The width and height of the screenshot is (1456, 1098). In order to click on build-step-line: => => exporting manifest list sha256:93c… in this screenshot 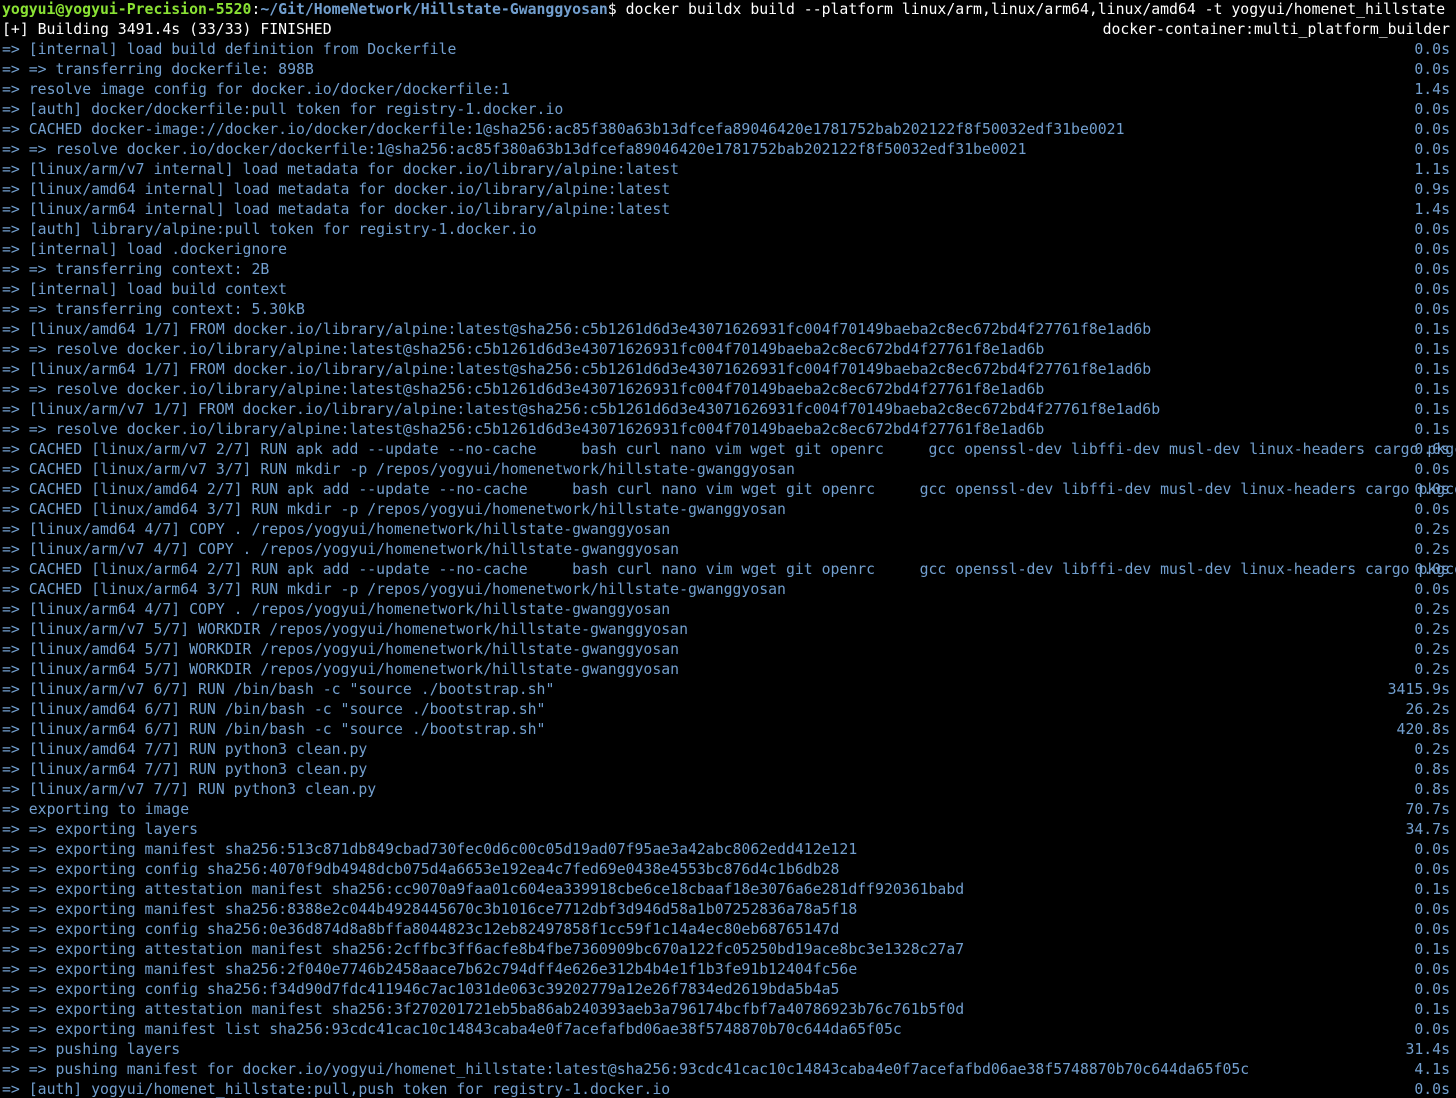, I will do `click(728, 1030)`.